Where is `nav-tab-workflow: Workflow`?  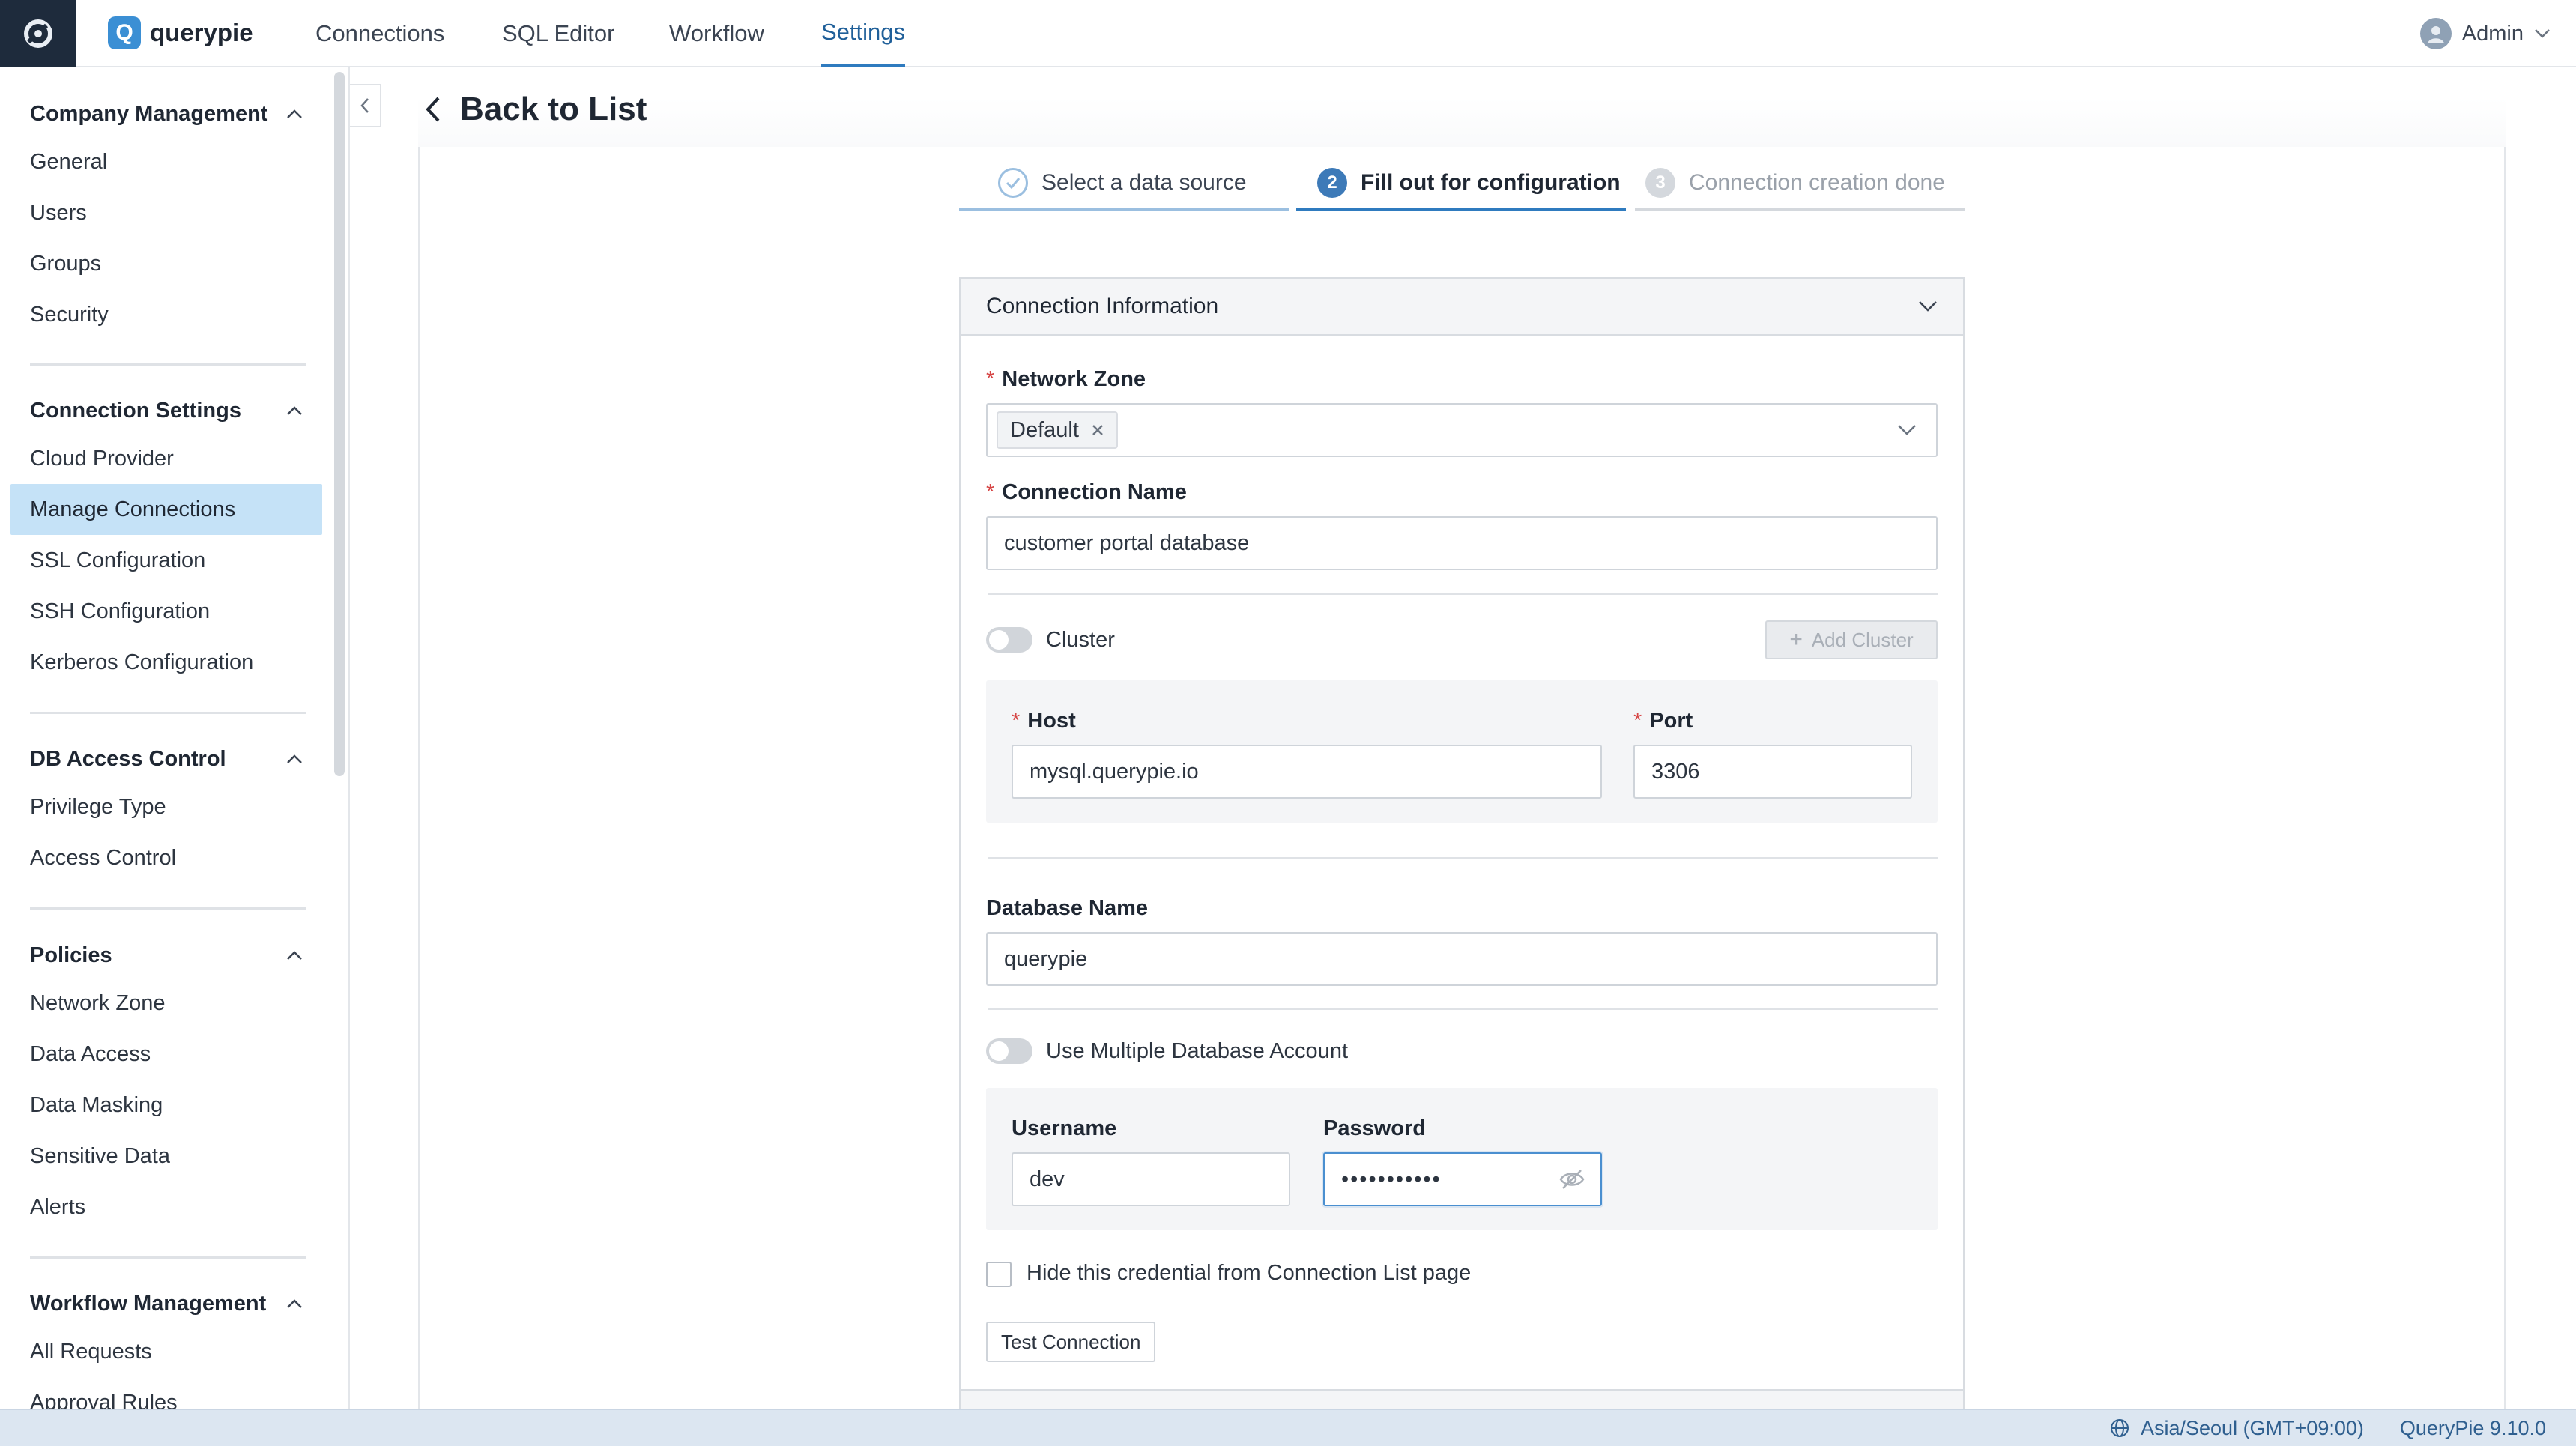
nav-tab-workflow: Workflow is located at coordinates (716, 33).